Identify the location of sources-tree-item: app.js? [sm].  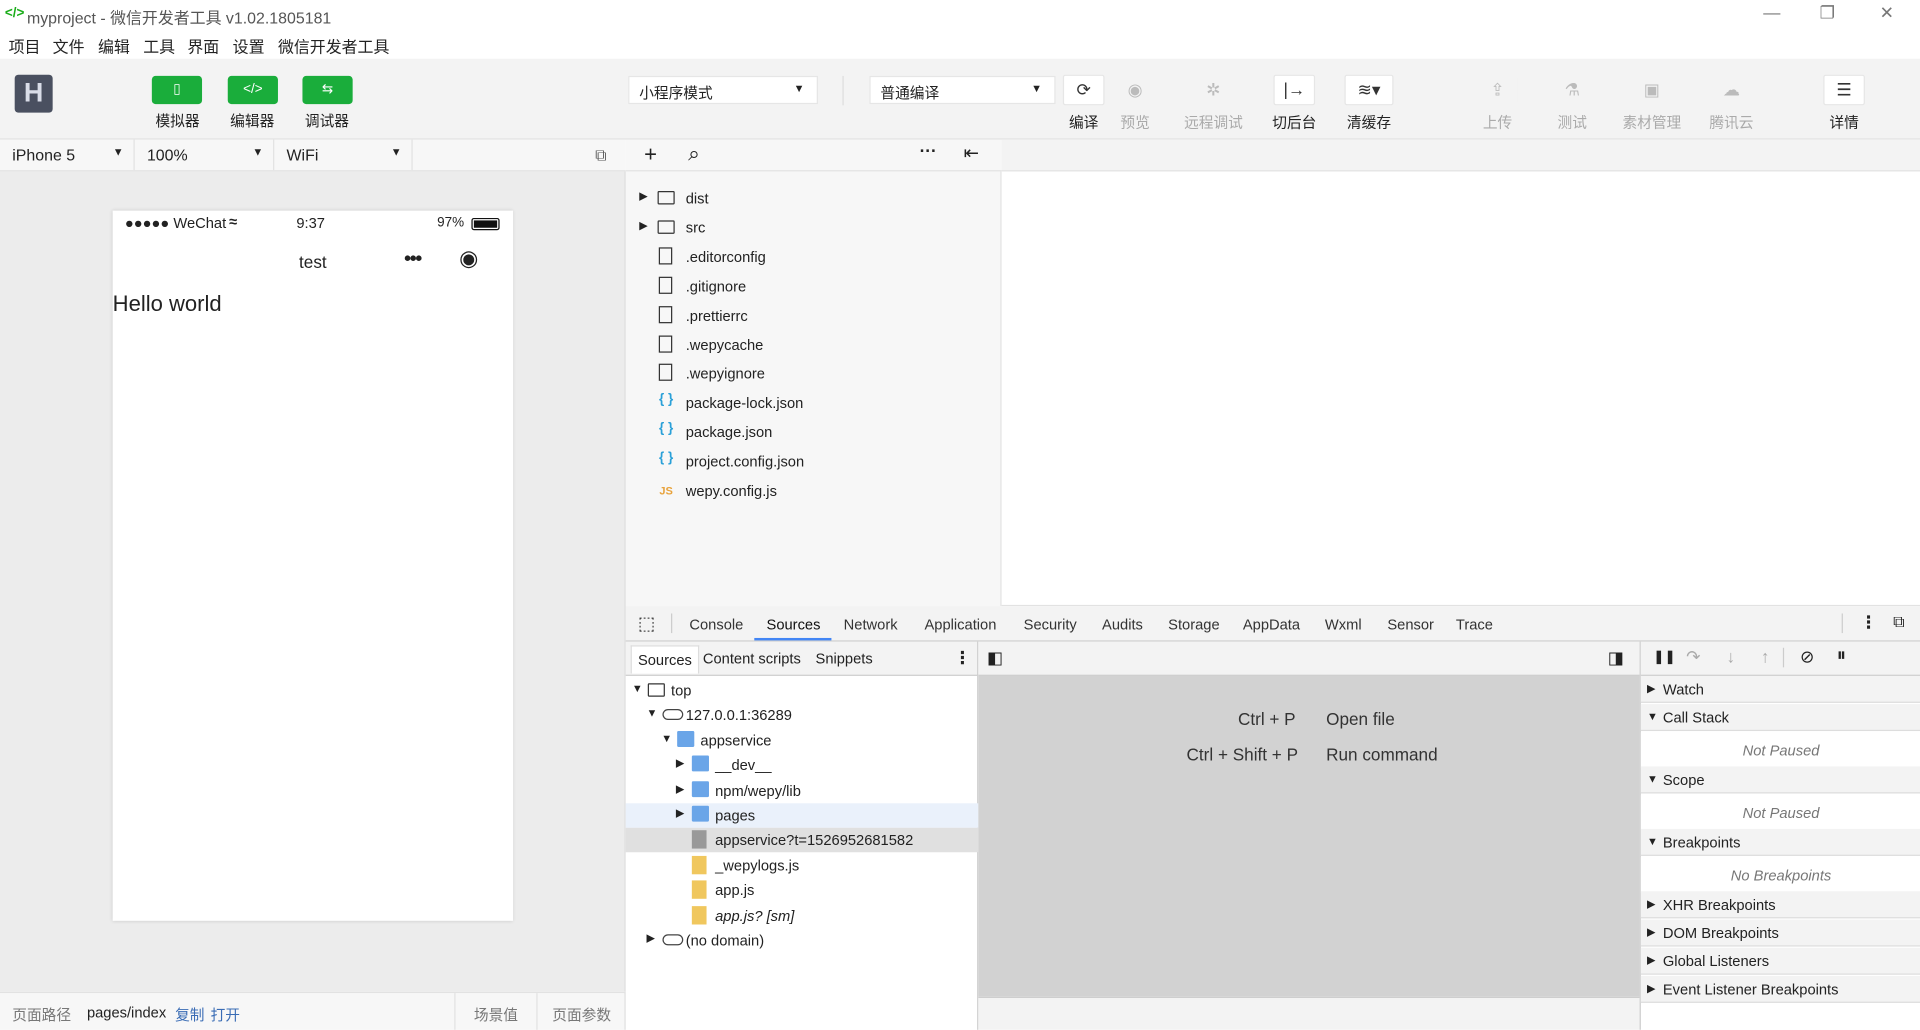
(802, 915).